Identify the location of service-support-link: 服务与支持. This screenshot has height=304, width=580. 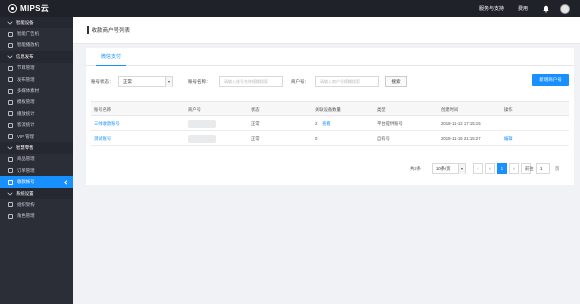
(491, 8).